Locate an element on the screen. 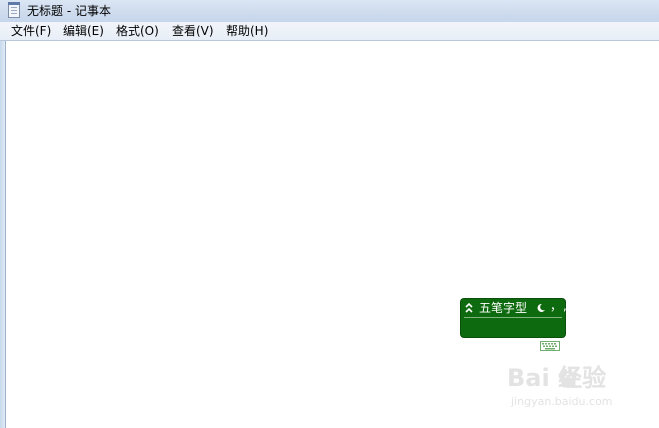 The image size is (659, 428). menu-file: 文件(F) is located at coordinates (31, 31).